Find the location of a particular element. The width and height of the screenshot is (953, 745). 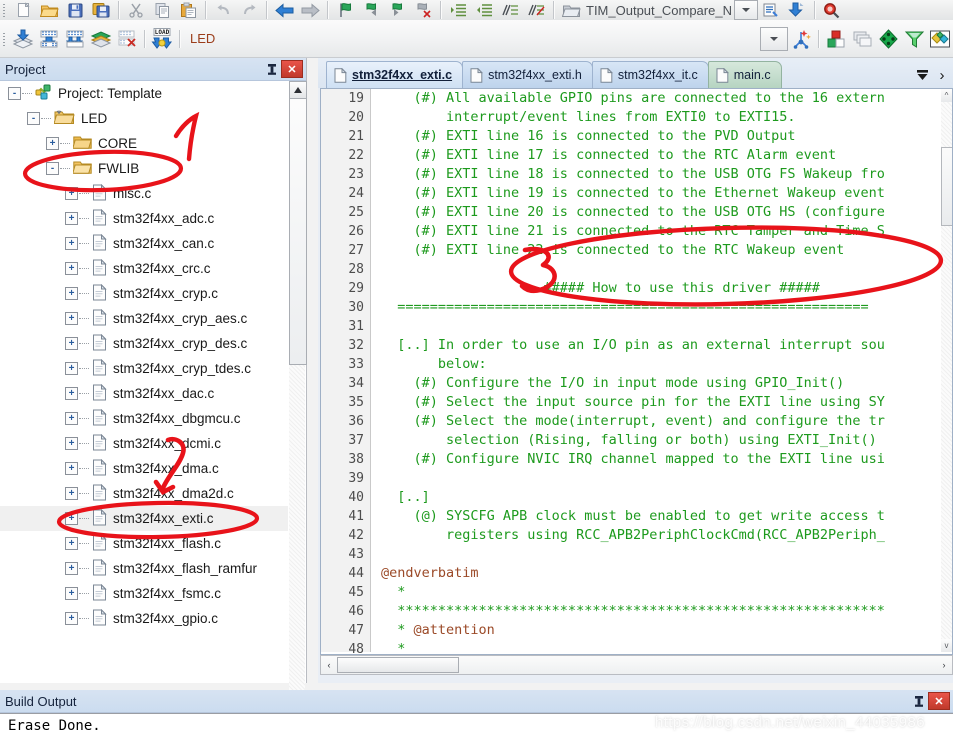

tree-item-core: + CORE is located at coordinates (144, 143).